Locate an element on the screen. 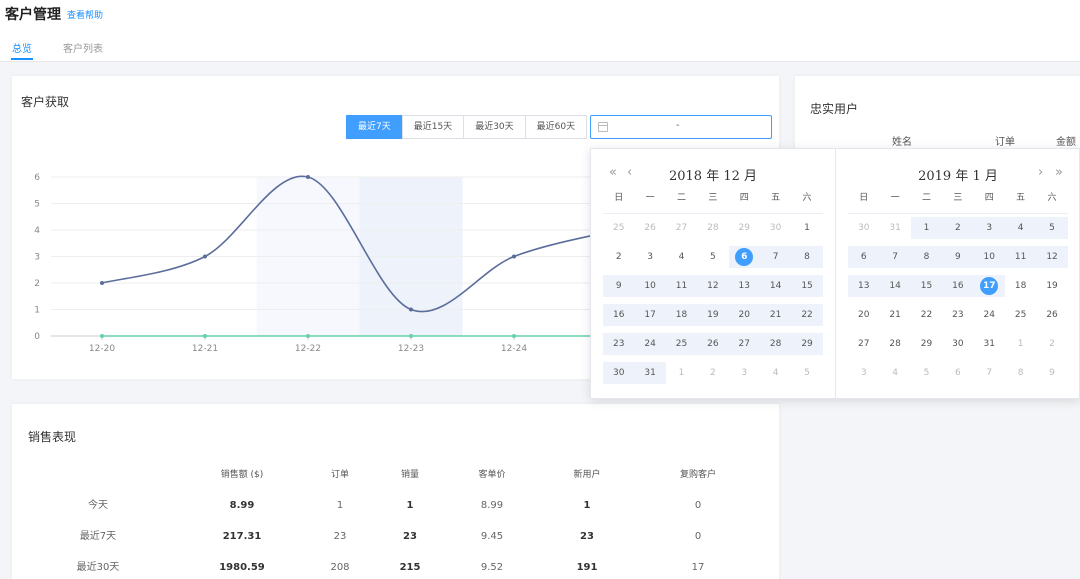 Image resolution: width=1080 pixels, height=579 pixels. page-title: 客户管理 is located at coordinates (33, 15).